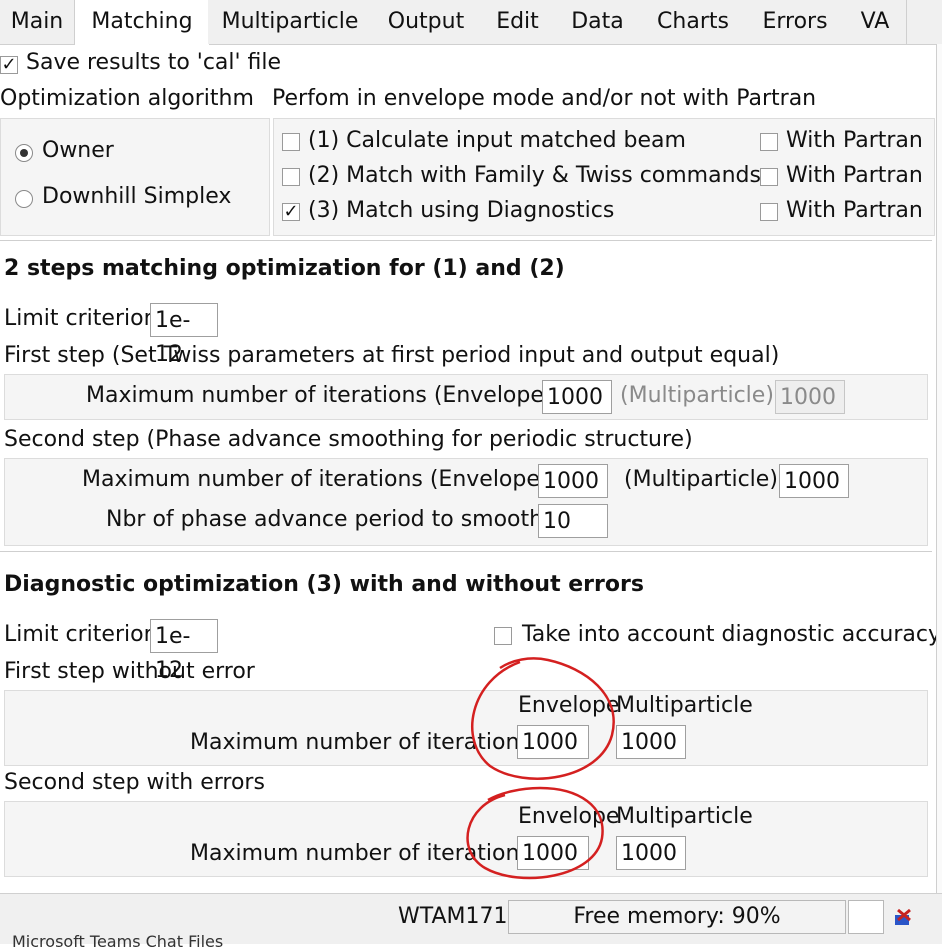 This screenshot has height=951, width=942. I want to click on annotation-circle-first, so click(543, 718).